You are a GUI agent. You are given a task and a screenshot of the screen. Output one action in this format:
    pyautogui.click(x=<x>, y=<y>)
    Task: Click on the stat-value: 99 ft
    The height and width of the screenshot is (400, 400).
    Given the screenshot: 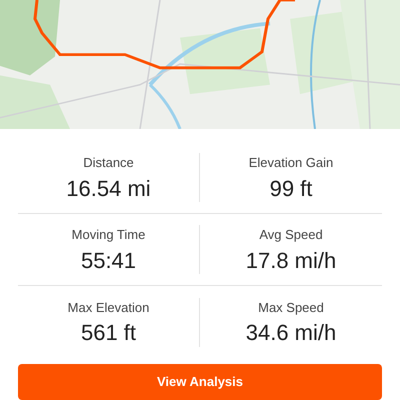 What is the action you would take?
    pyautogui.click(x=291, y=188)
    